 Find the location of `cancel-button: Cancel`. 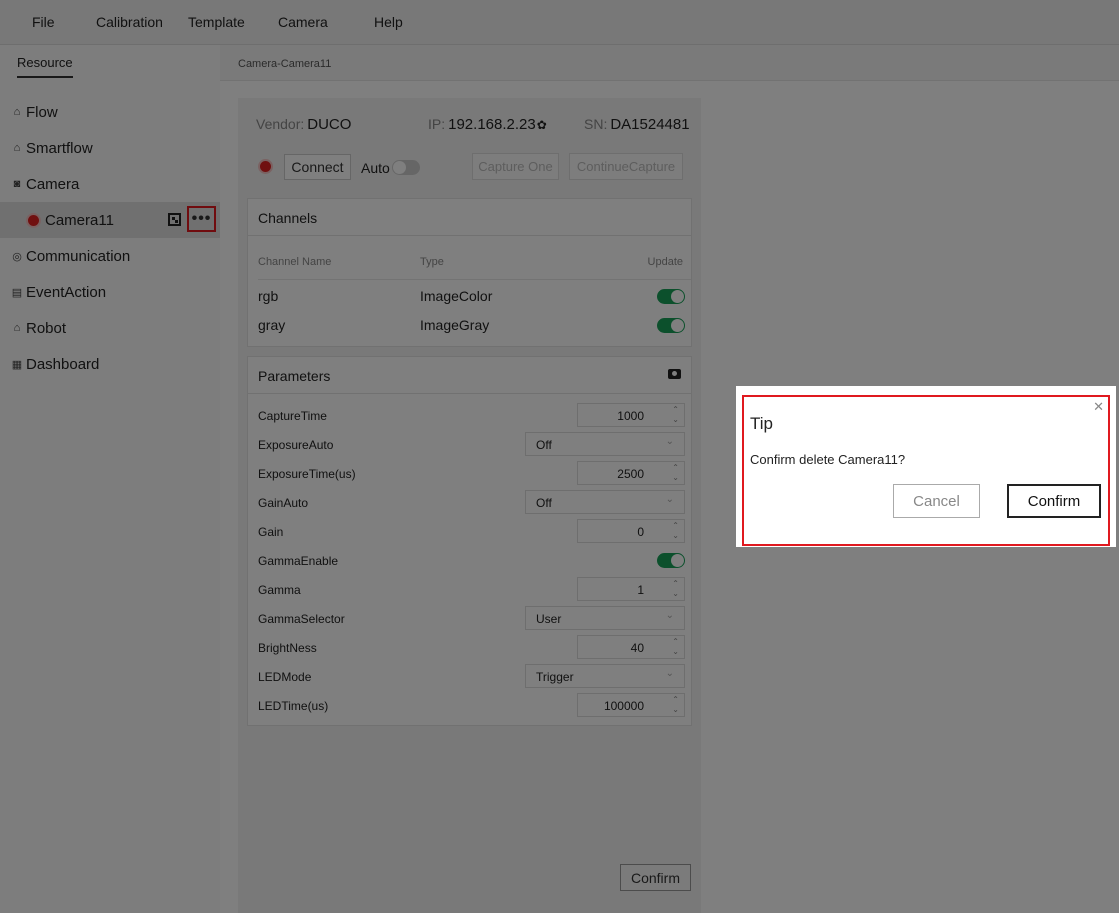

cancel-button: Cancel is located at coordinates (936, 501).